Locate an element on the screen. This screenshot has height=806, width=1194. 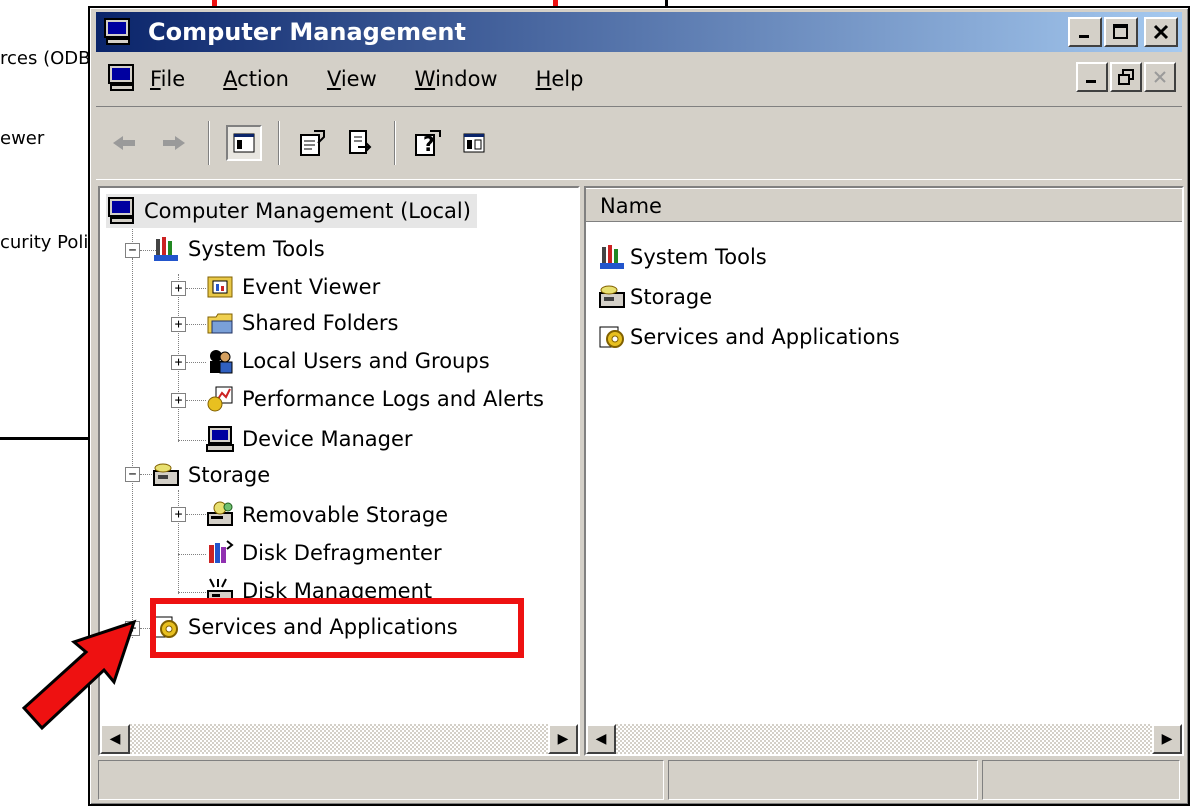
menu-action-mnemonic: A is located at coordinates (230, 79).